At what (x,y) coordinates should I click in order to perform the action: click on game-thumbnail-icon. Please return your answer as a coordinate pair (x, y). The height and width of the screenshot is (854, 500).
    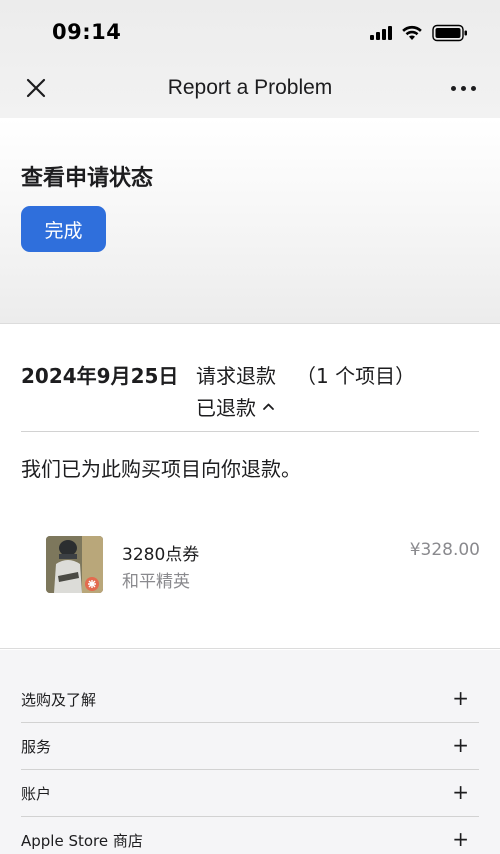
    Looking at the image, I should click on (74, 564).